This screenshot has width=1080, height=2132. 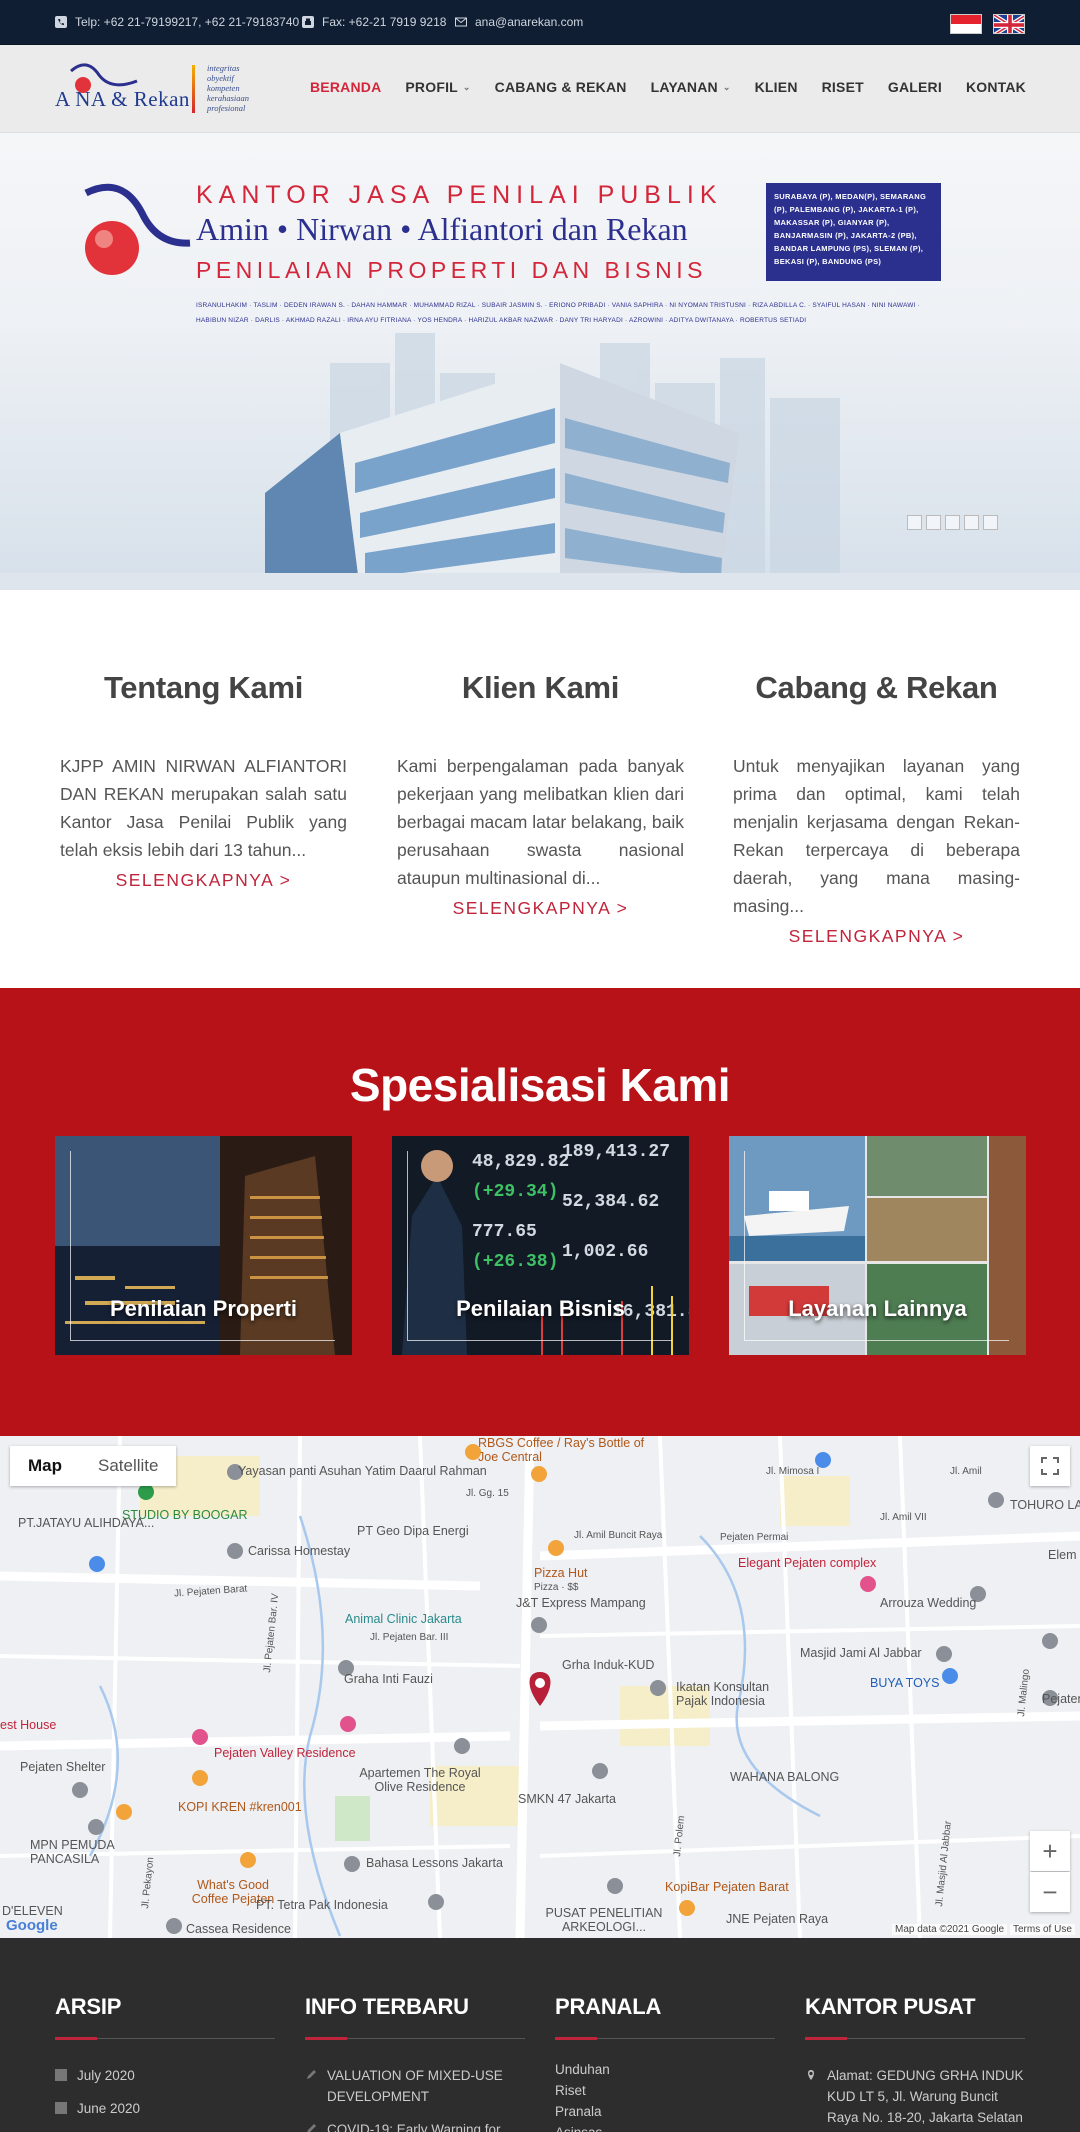 What do you see at coordinates (691, 87) in the screenshot?
I see `nav-layanan: LAYANAN ⌄` at bounding box center [691, 87].